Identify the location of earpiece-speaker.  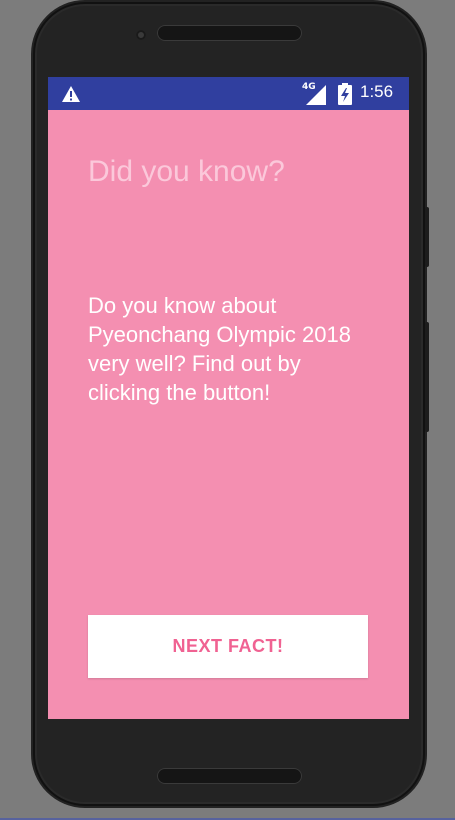
(229, 33).